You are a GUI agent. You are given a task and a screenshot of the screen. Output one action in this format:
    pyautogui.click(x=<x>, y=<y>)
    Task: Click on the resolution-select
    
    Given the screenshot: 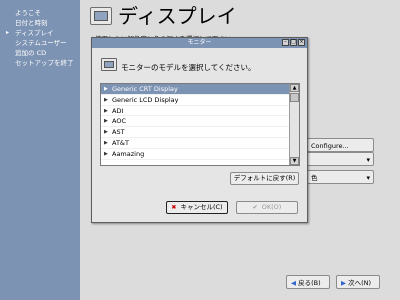 What is the action you would take?
    pyautogui.click(x=340, y=159)
    